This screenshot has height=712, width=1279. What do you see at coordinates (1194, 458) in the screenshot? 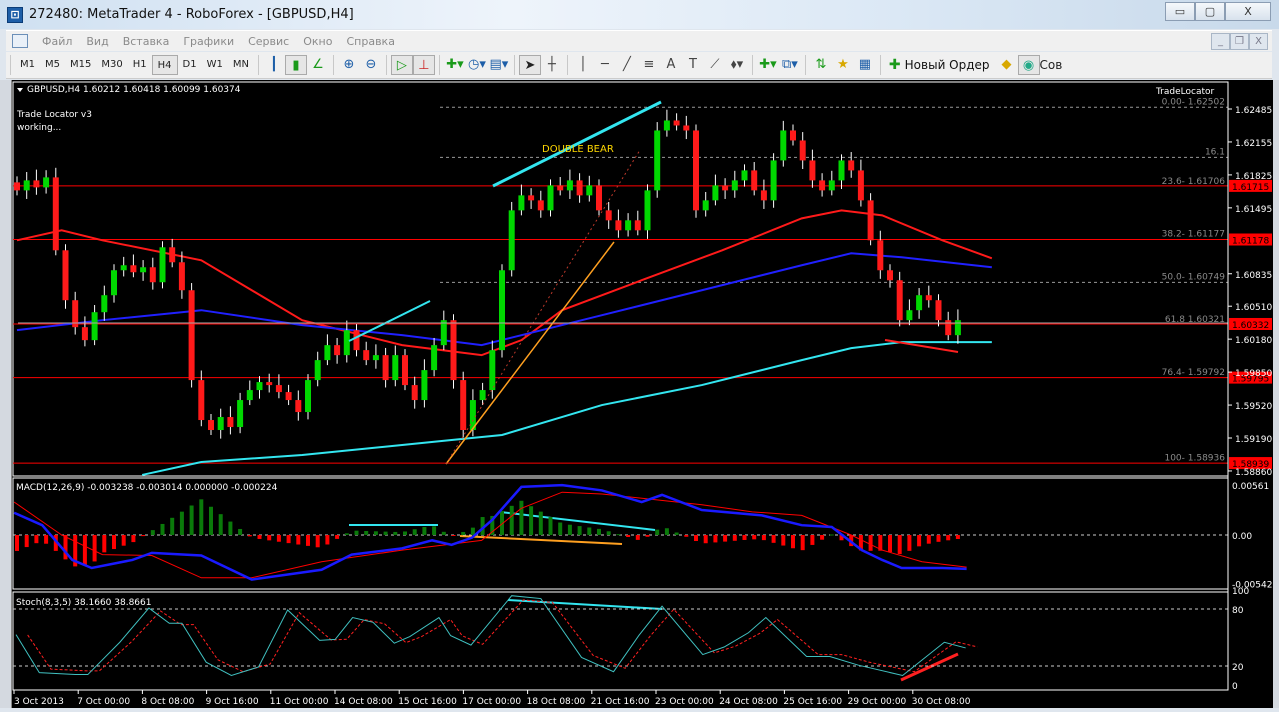
I see `fib-level-label: 100- 1.58936` at bounding box center [1194, 458].